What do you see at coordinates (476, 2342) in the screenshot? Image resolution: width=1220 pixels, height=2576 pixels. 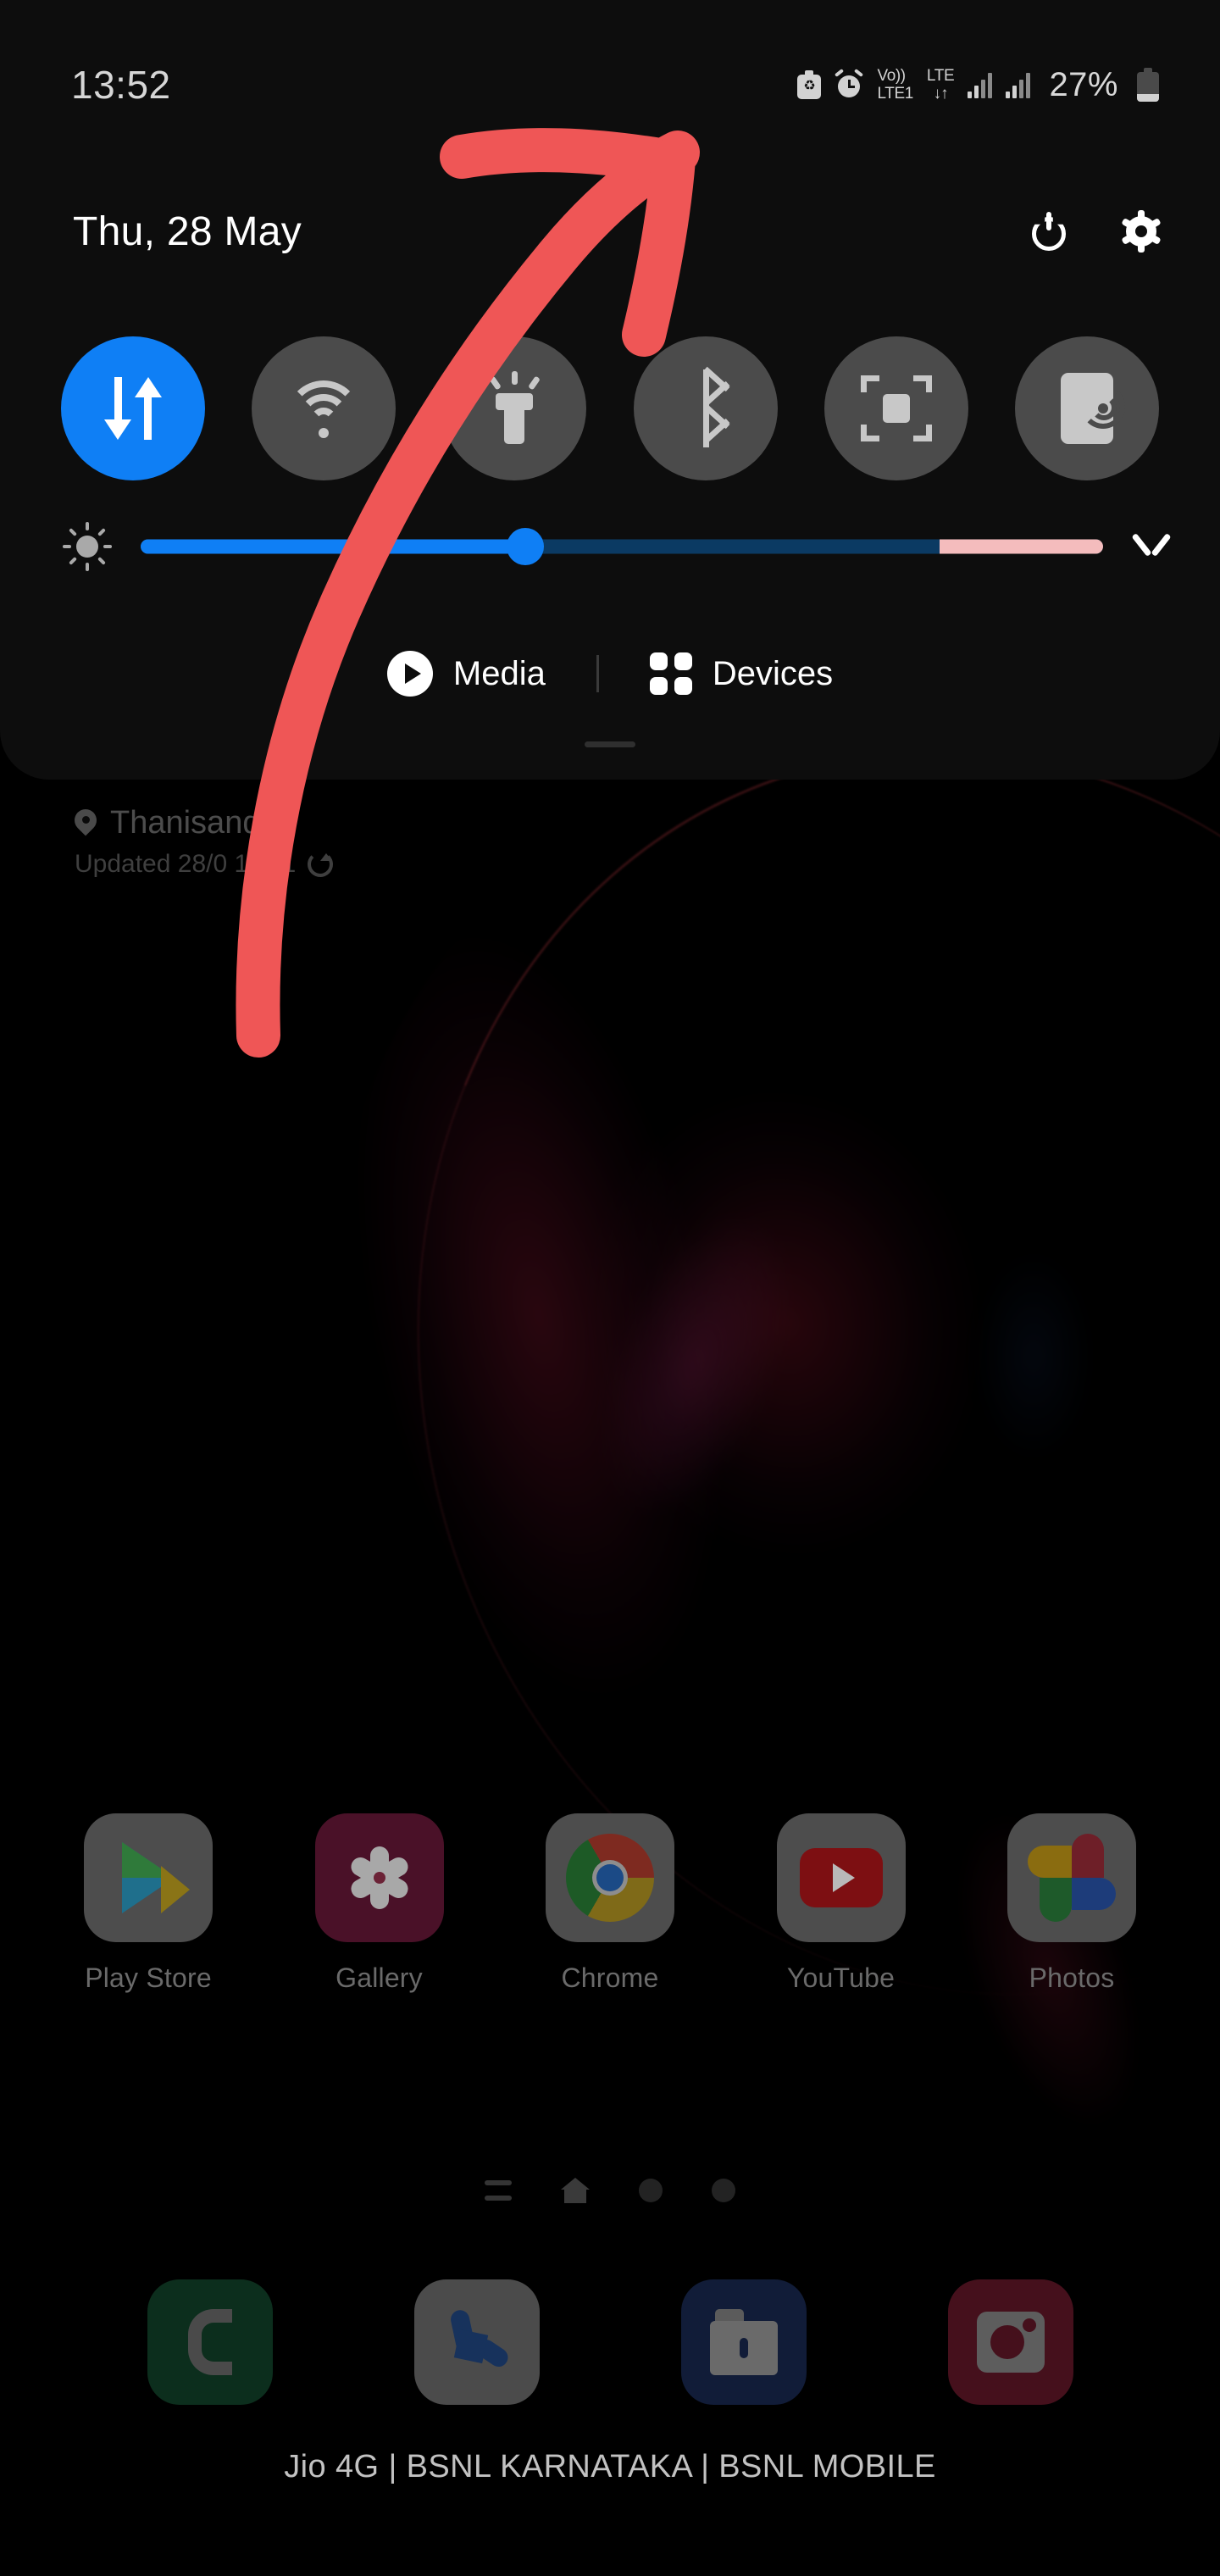 I see `dock-item-phone` at bounding box center [476, 2342].